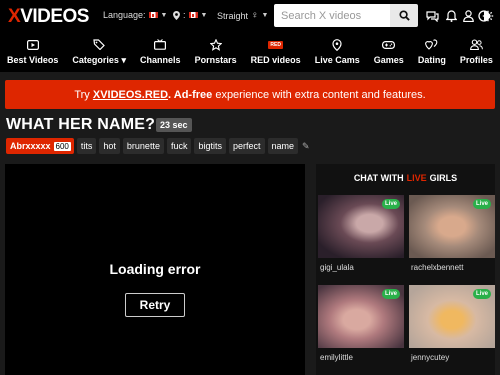 Image resolution: width=500 pixels, height=375 pixels. Describe the element at coordinates (160, 53) in the screenshot. I see `nav-channels: Channels` at that location.